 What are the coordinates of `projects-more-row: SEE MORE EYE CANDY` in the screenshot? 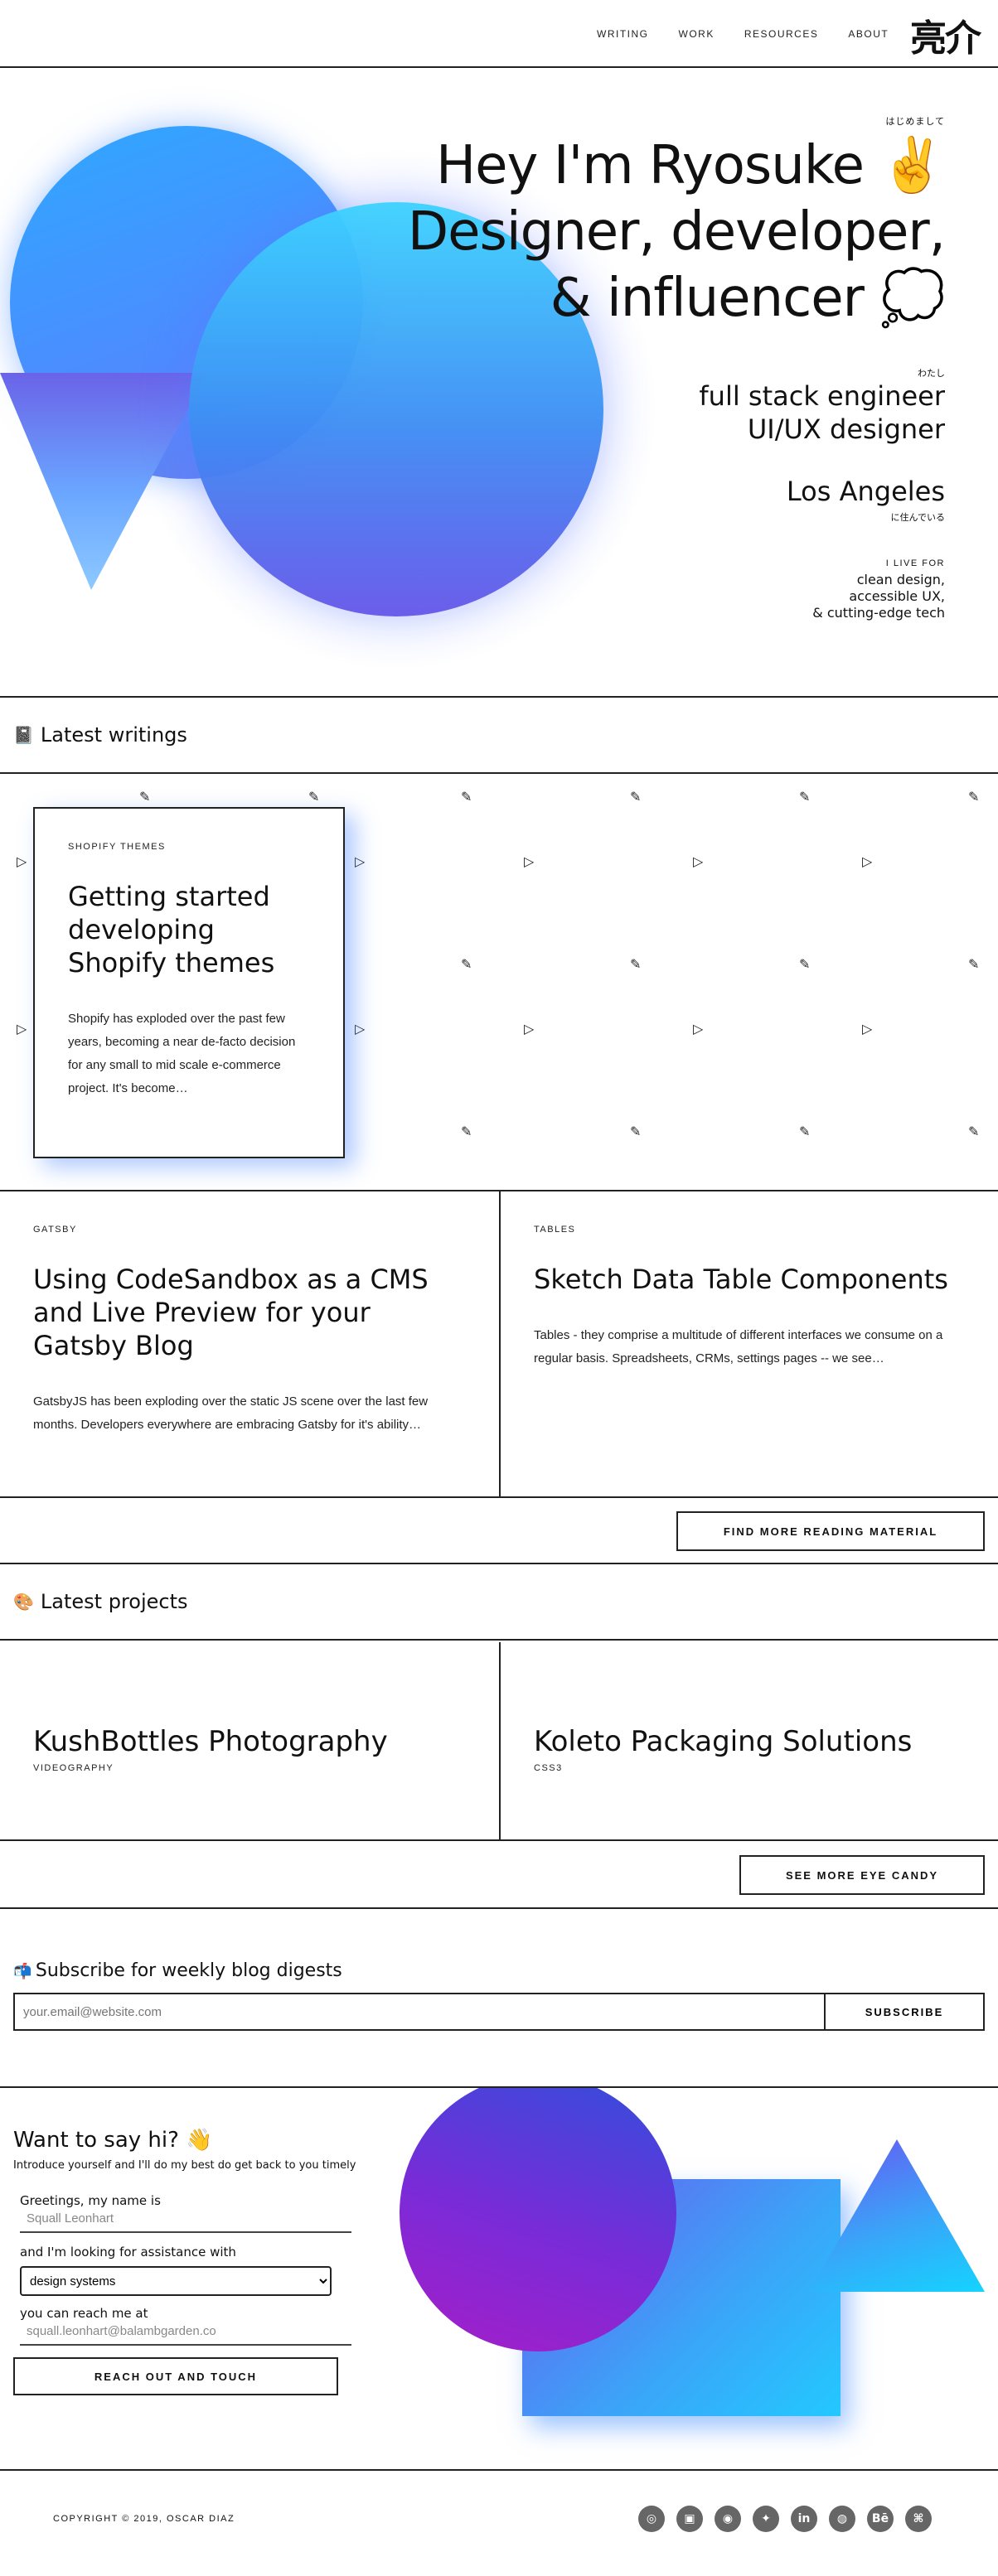 It's located at (499, 1875).